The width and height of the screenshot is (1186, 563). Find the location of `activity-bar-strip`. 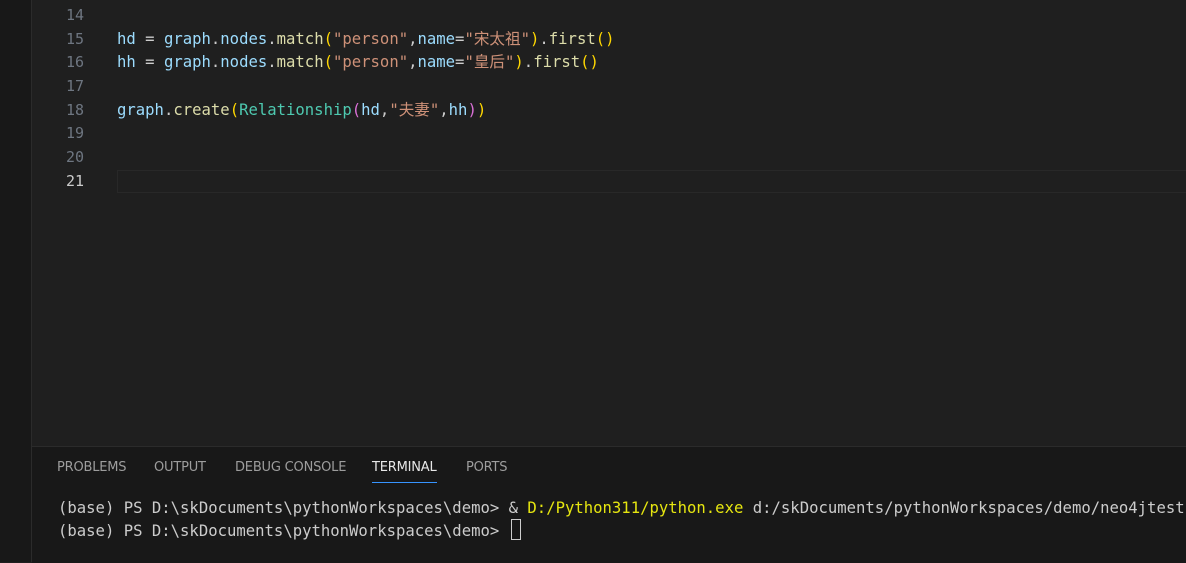

activity-bar-strip is located at coordinates (16, 281).